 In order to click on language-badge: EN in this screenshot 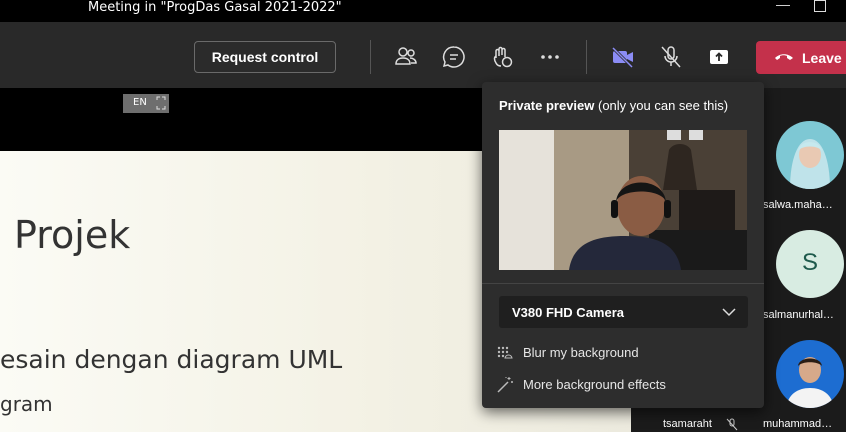, I will do `click(146, 103)`.